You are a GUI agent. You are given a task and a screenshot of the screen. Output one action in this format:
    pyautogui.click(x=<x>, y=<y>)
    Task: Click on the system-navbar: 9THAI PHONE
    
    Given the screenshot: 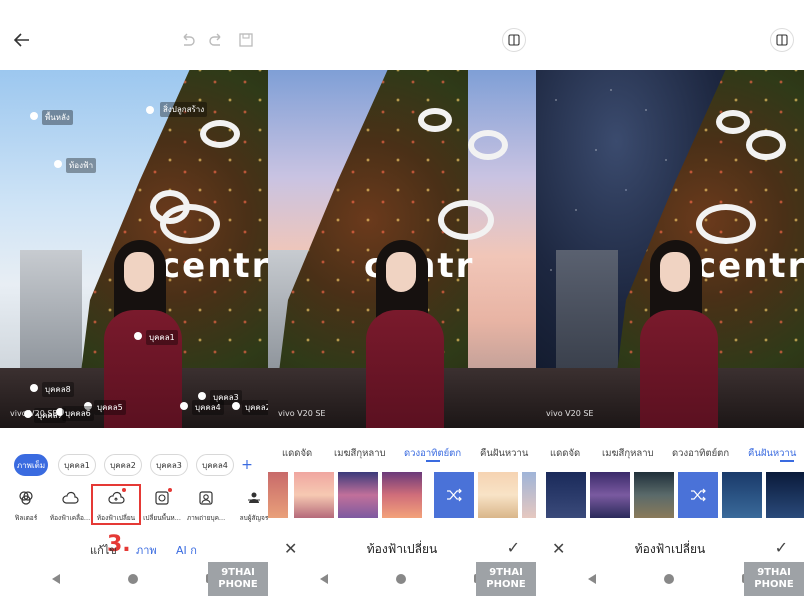 What is the action you would take?
    pyautogui.click(x=402, y=579)
    